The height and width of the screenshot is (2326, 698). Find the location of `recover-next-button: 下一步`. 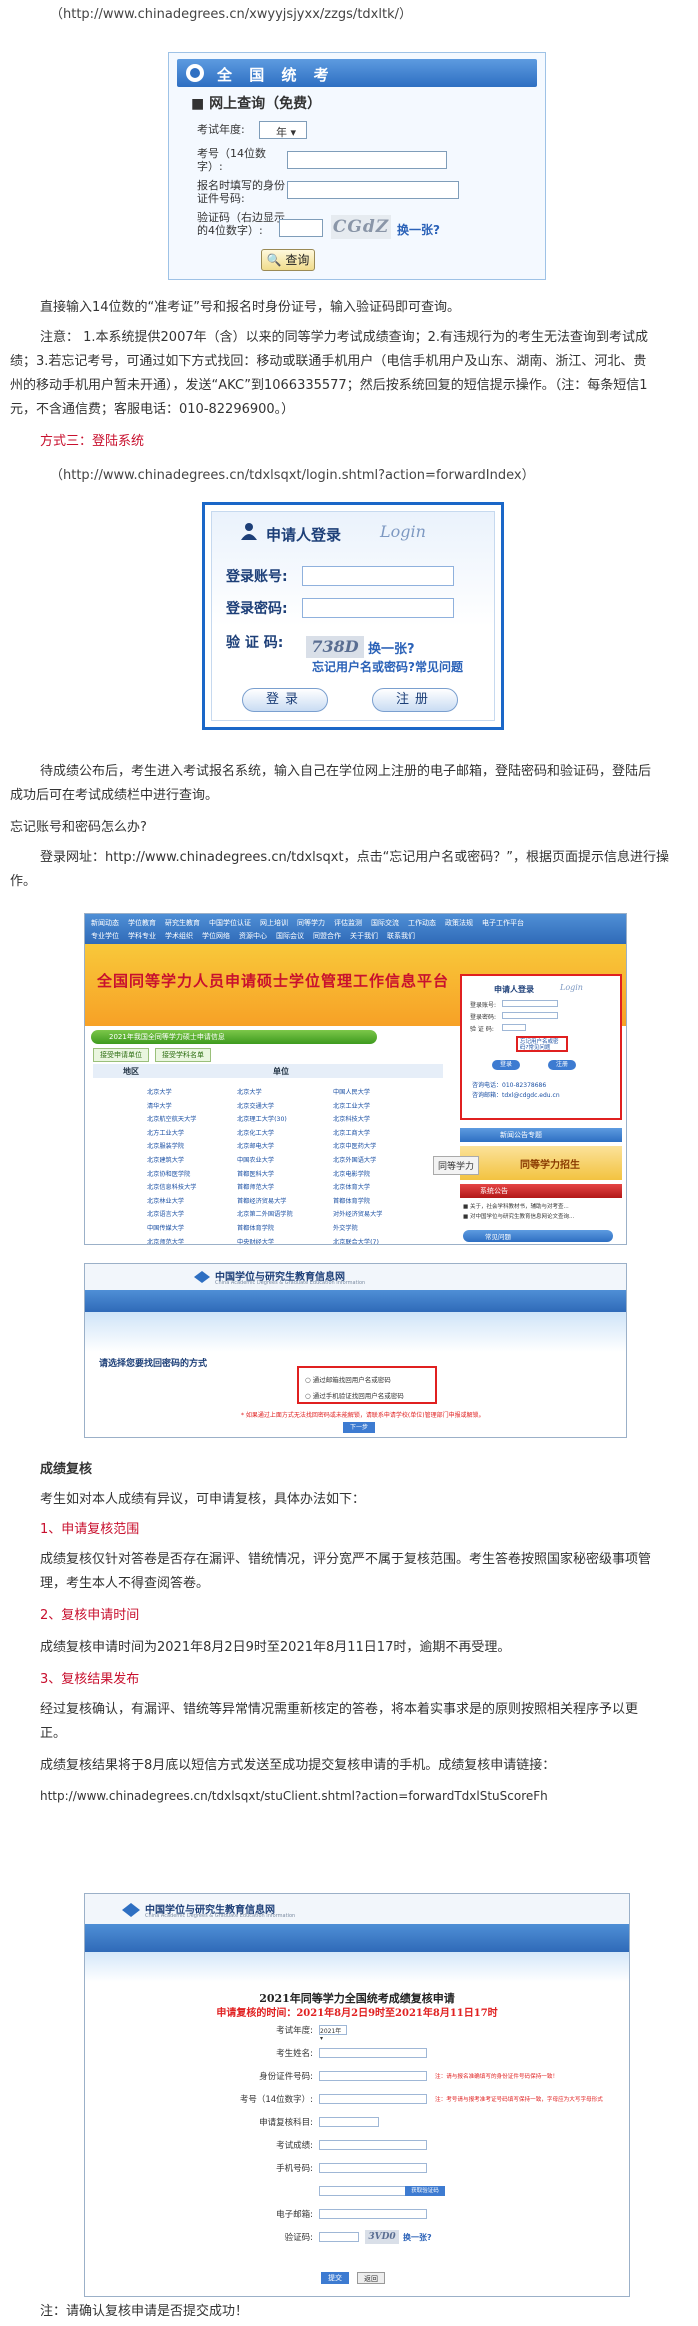

recover-next-button: 下一步 is located at coordinates (359, 1427).